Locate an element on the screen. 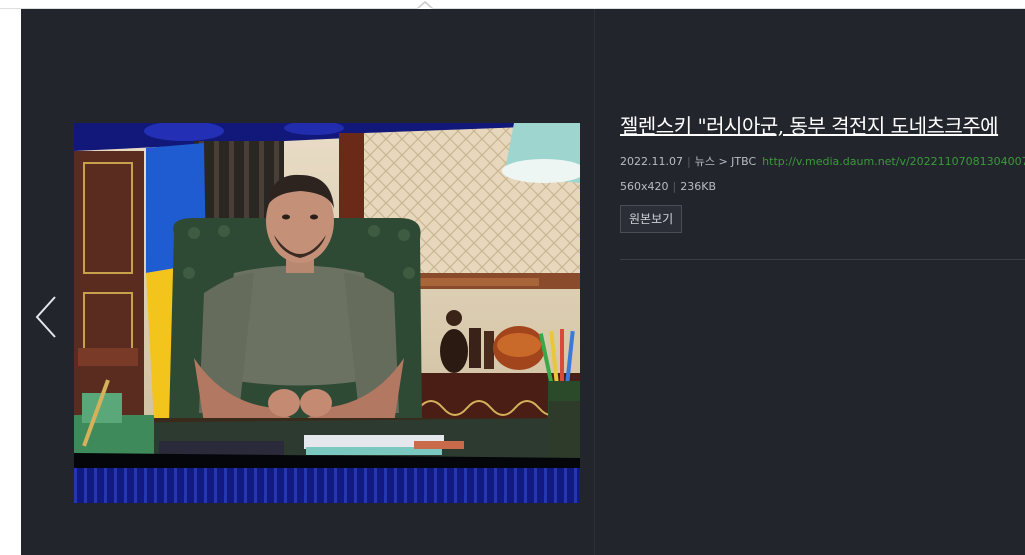  chevron-left-icon is located at coordinates (45, 317).